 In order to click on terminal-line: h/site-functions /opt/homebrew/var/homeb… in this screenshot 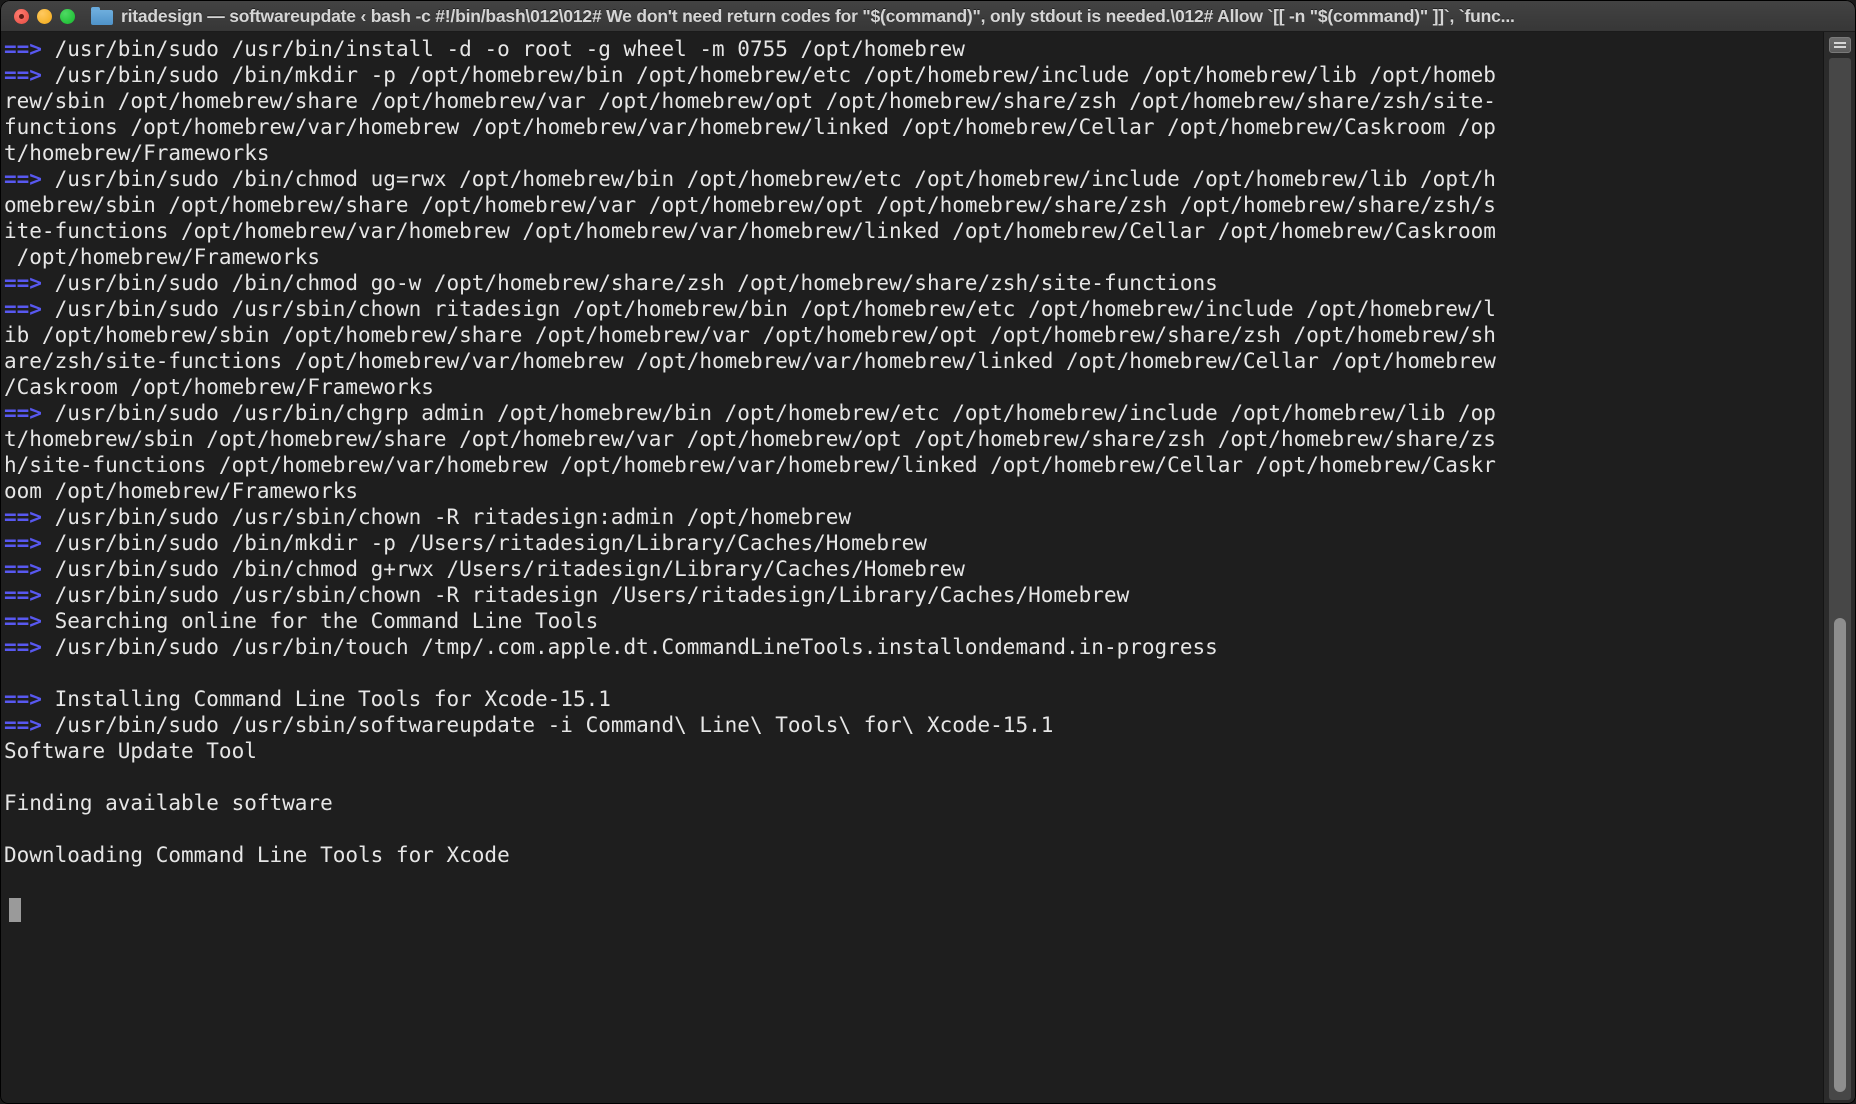, I will do `click(913, 465)`.